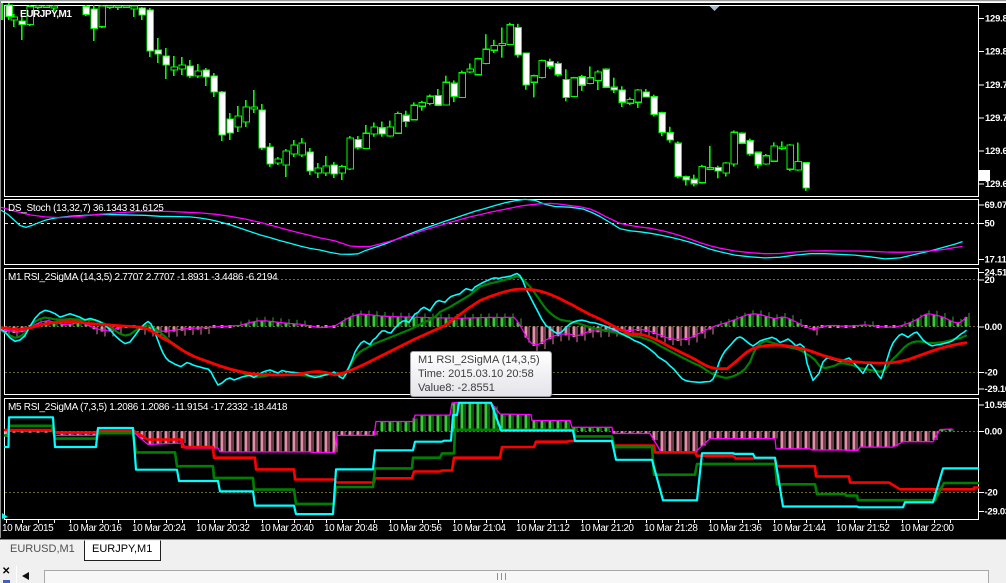 The width and height of the screenshot is (1006, 583). I want to click on svg-text: 10 Mar 21:36, so click(735, 528).